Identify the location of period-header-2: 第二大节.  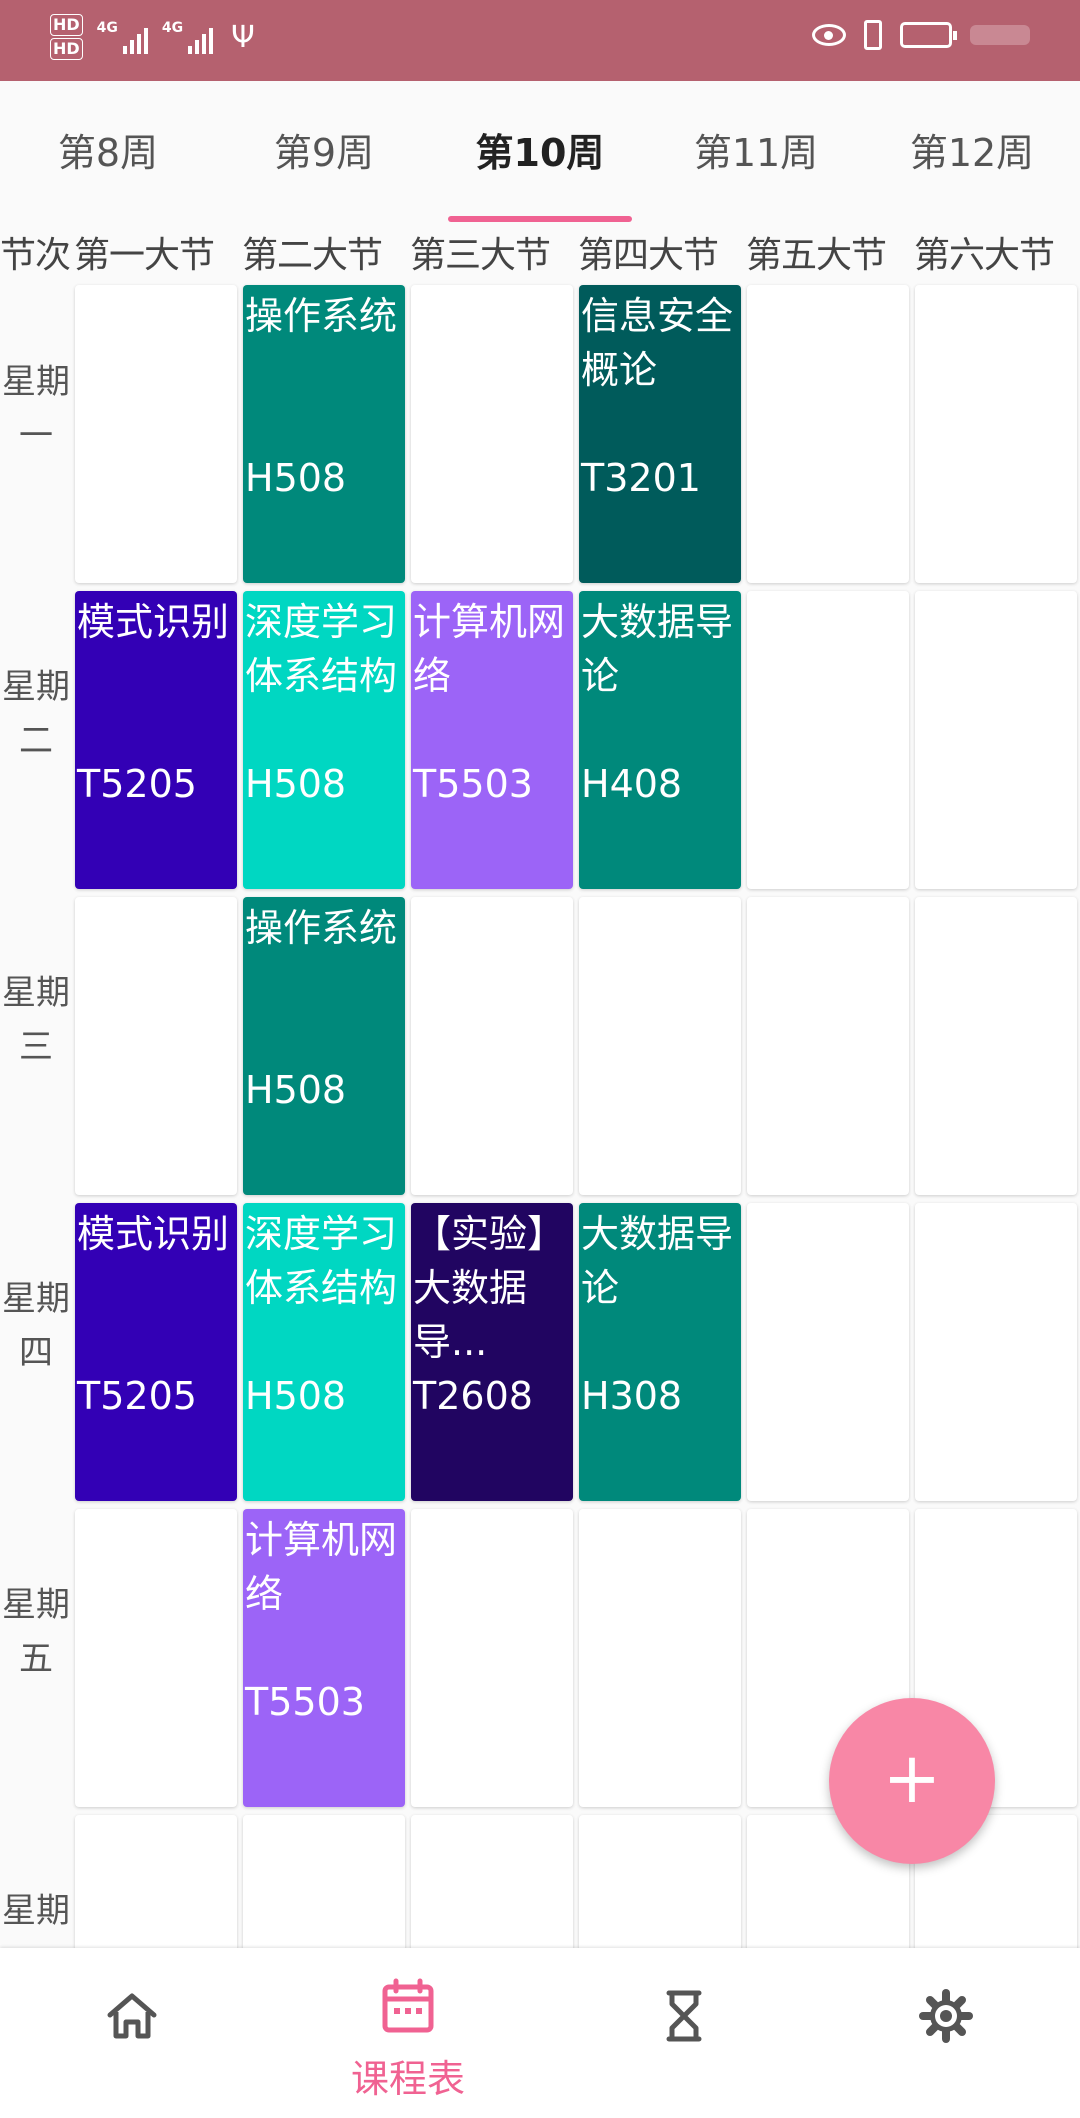
(312, 255).